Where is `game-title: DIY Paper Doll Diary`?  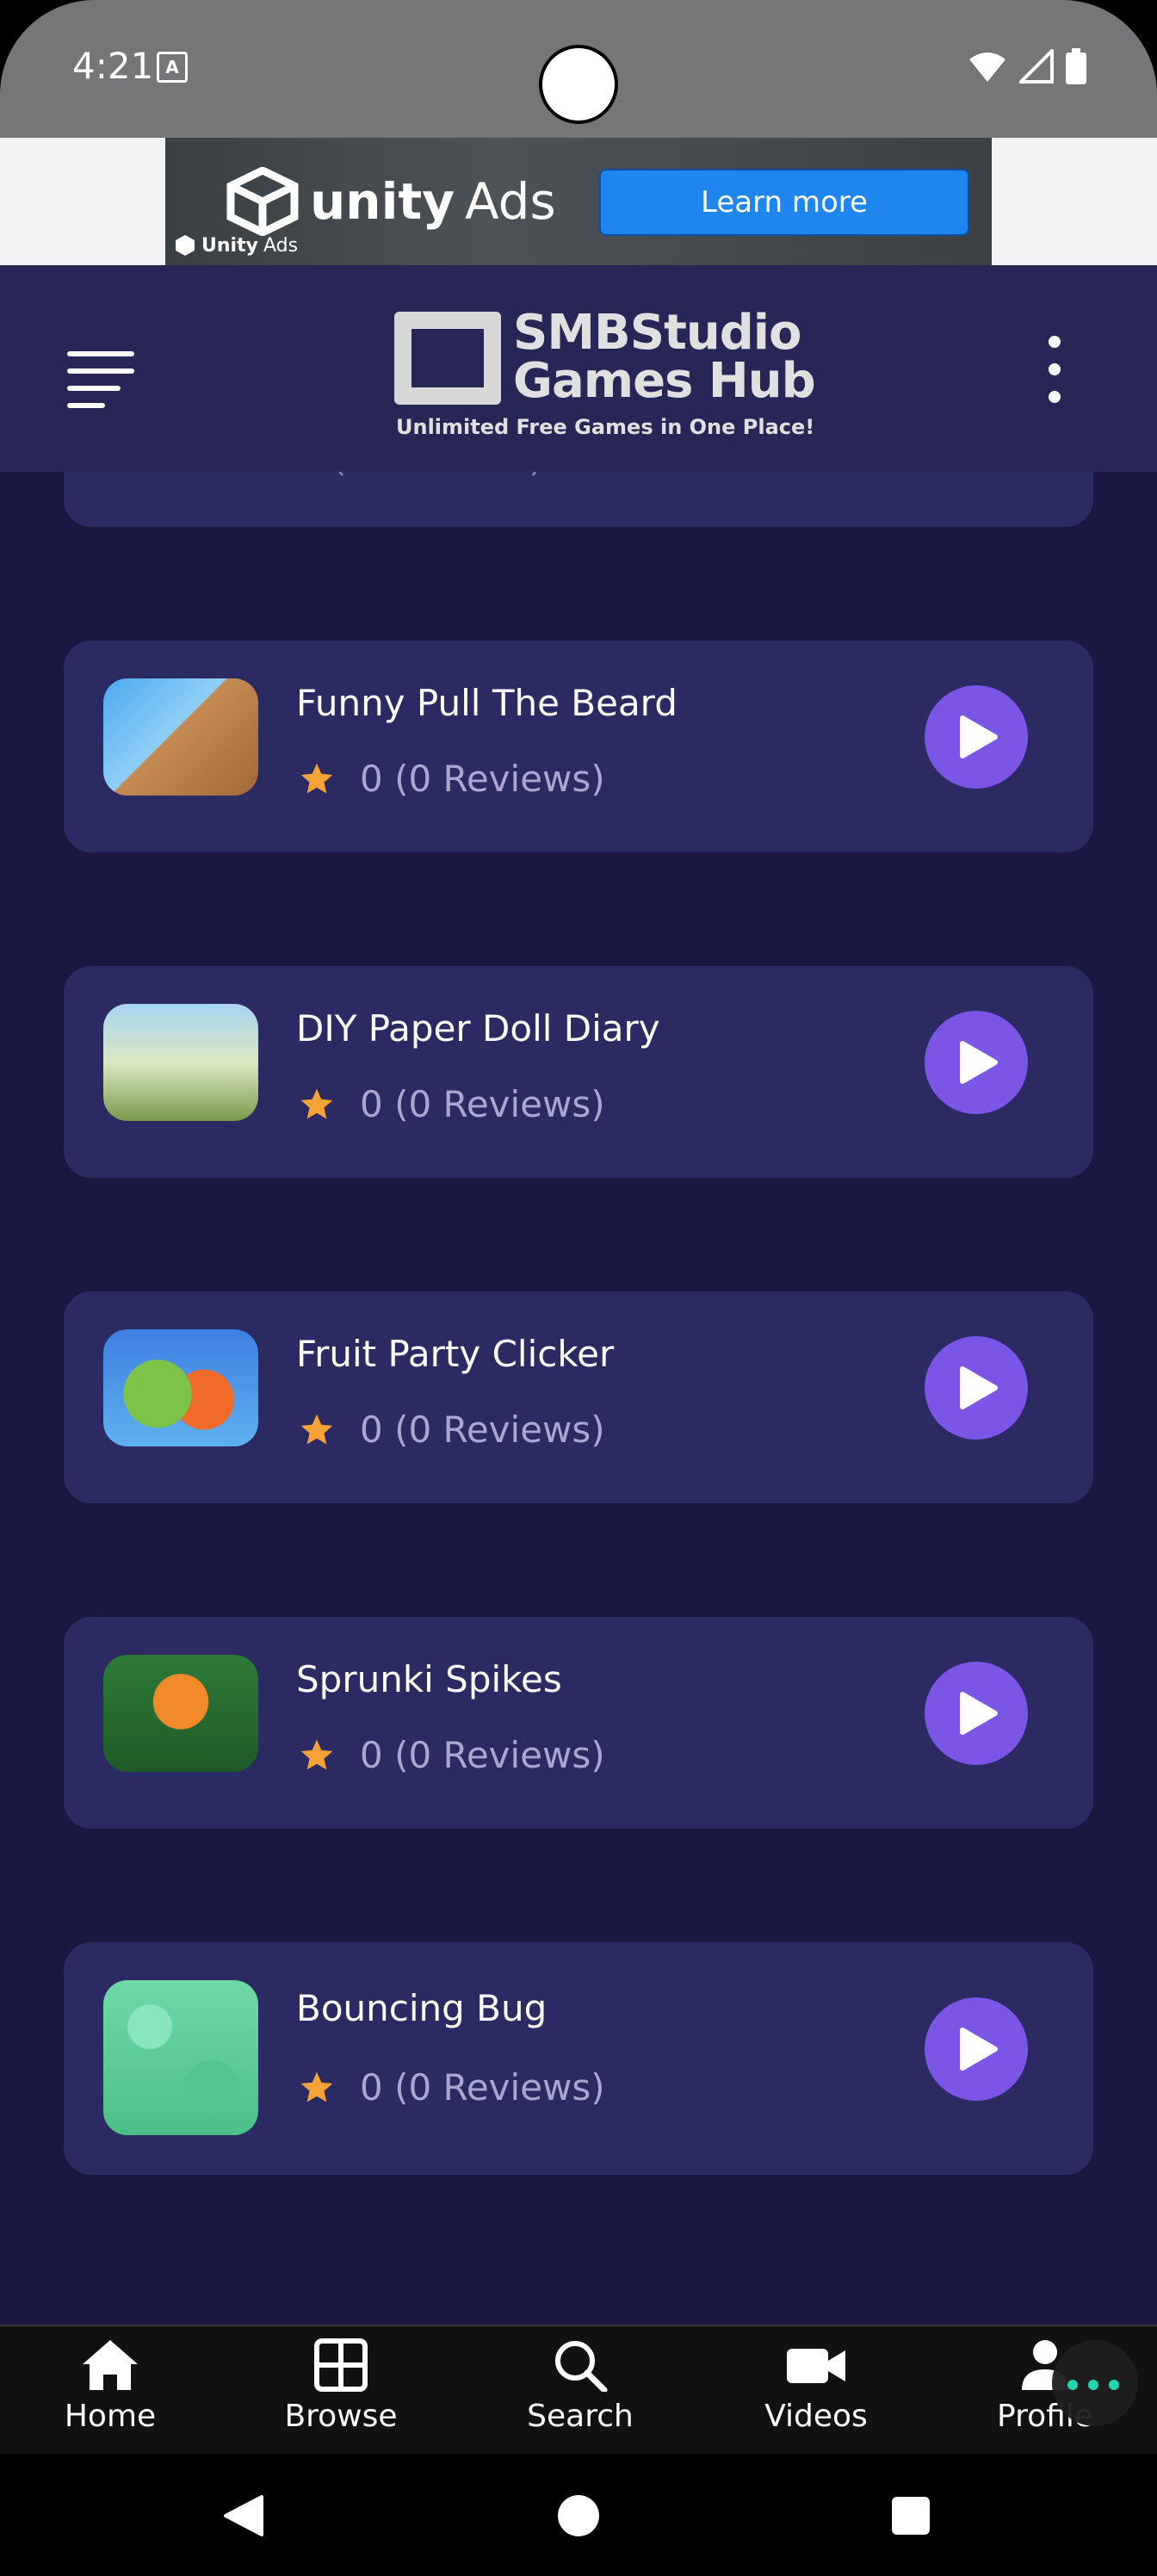
game-title: DIY Paper Doll Diary is located at coordinates (478, 1028).